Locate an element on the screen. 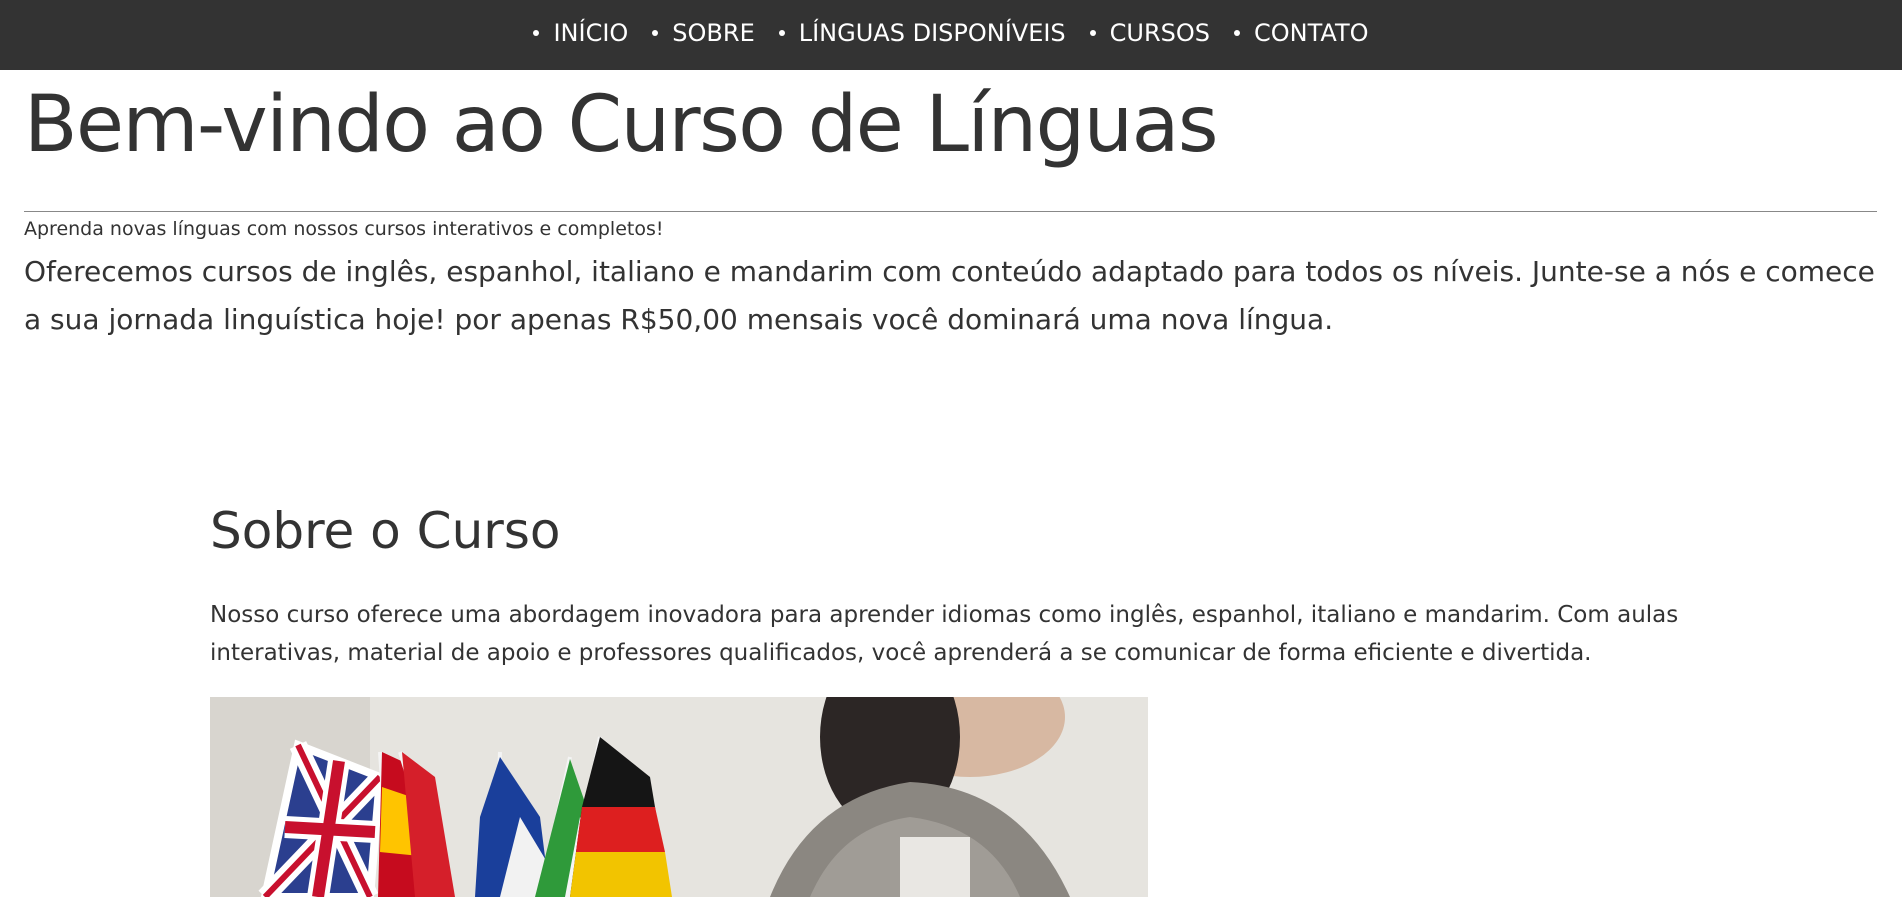  flags-photo is located at coordinates (679, 797).